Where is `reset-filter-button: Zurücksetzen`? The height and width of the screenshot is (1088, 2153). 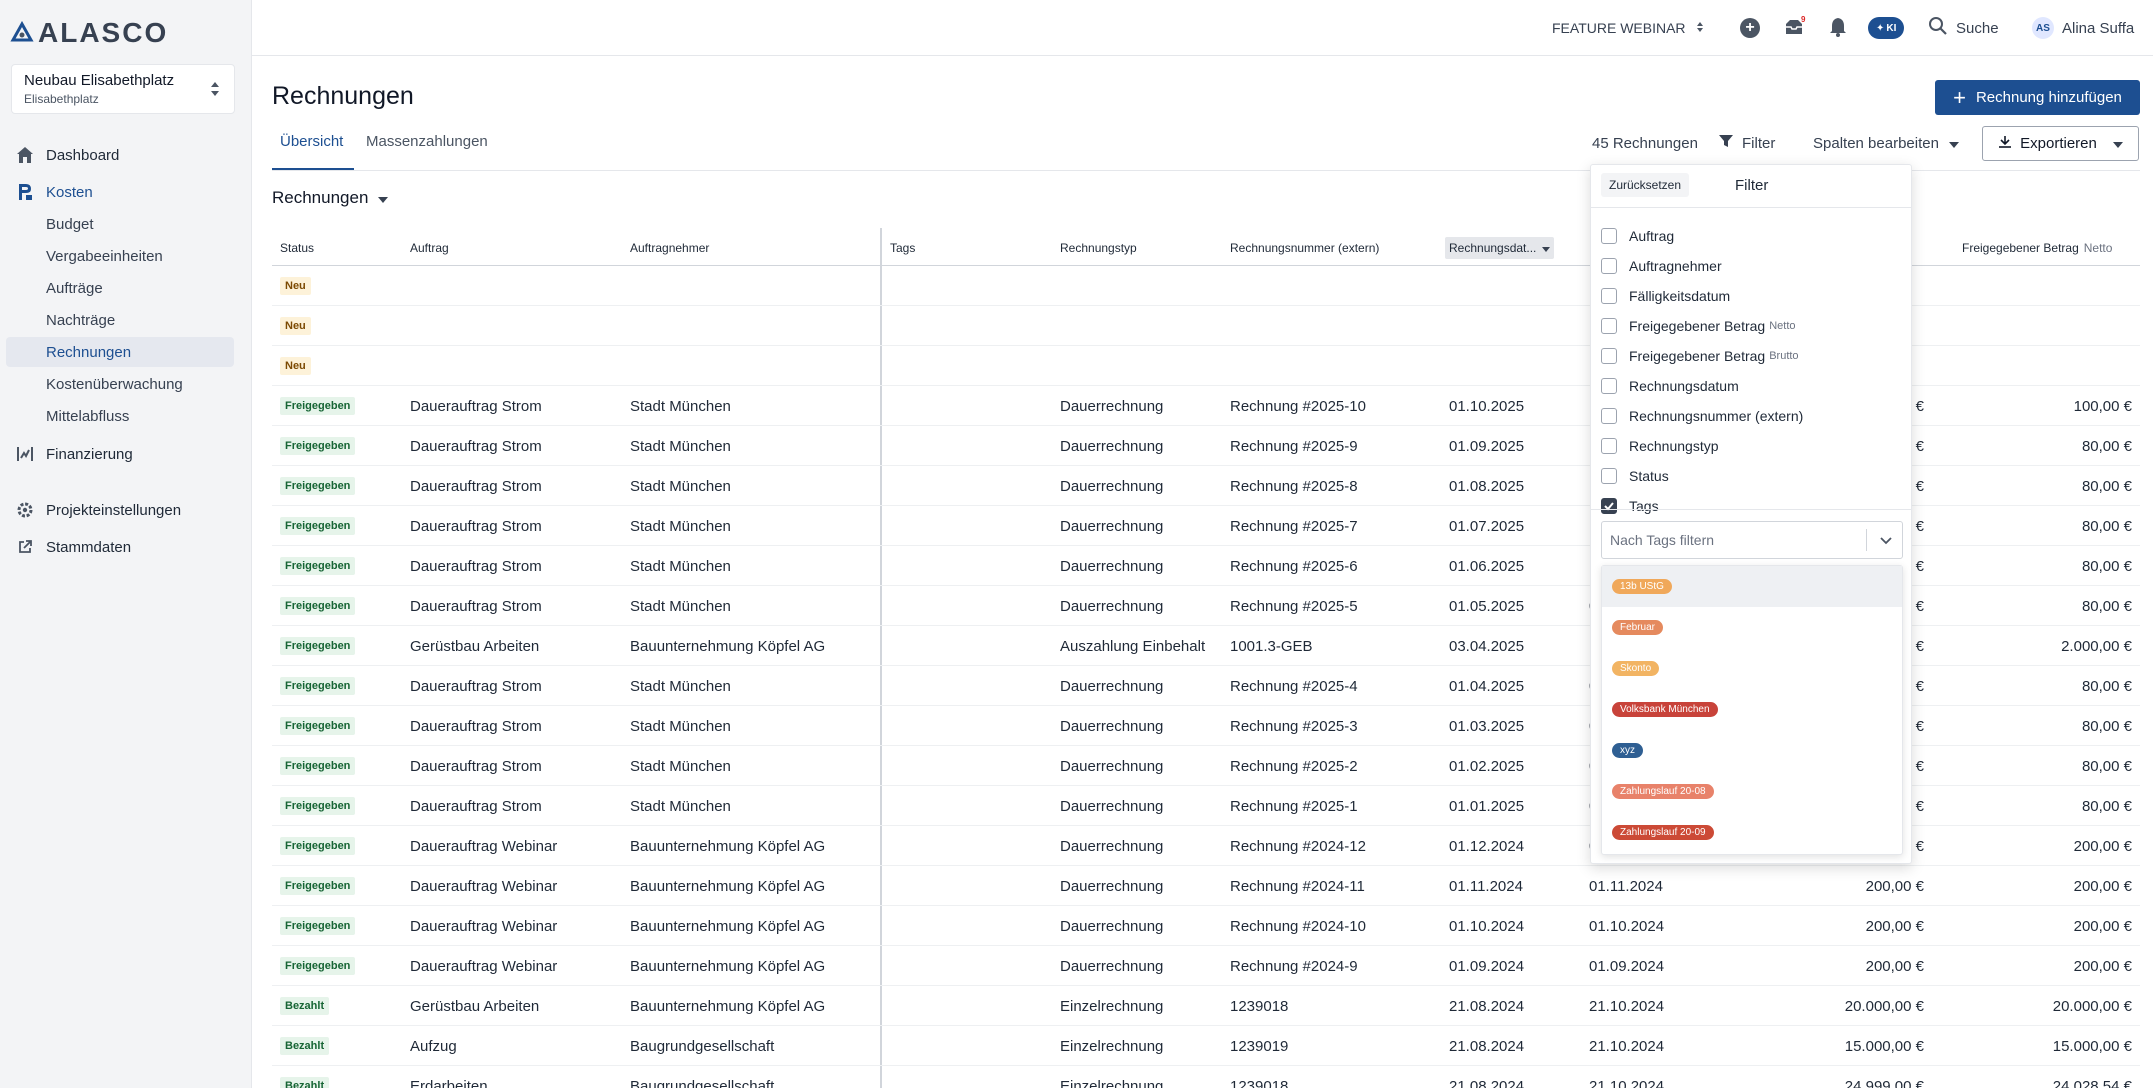 reset-filter-button: Zurücksetzen is located at coordinates (1645, 185).